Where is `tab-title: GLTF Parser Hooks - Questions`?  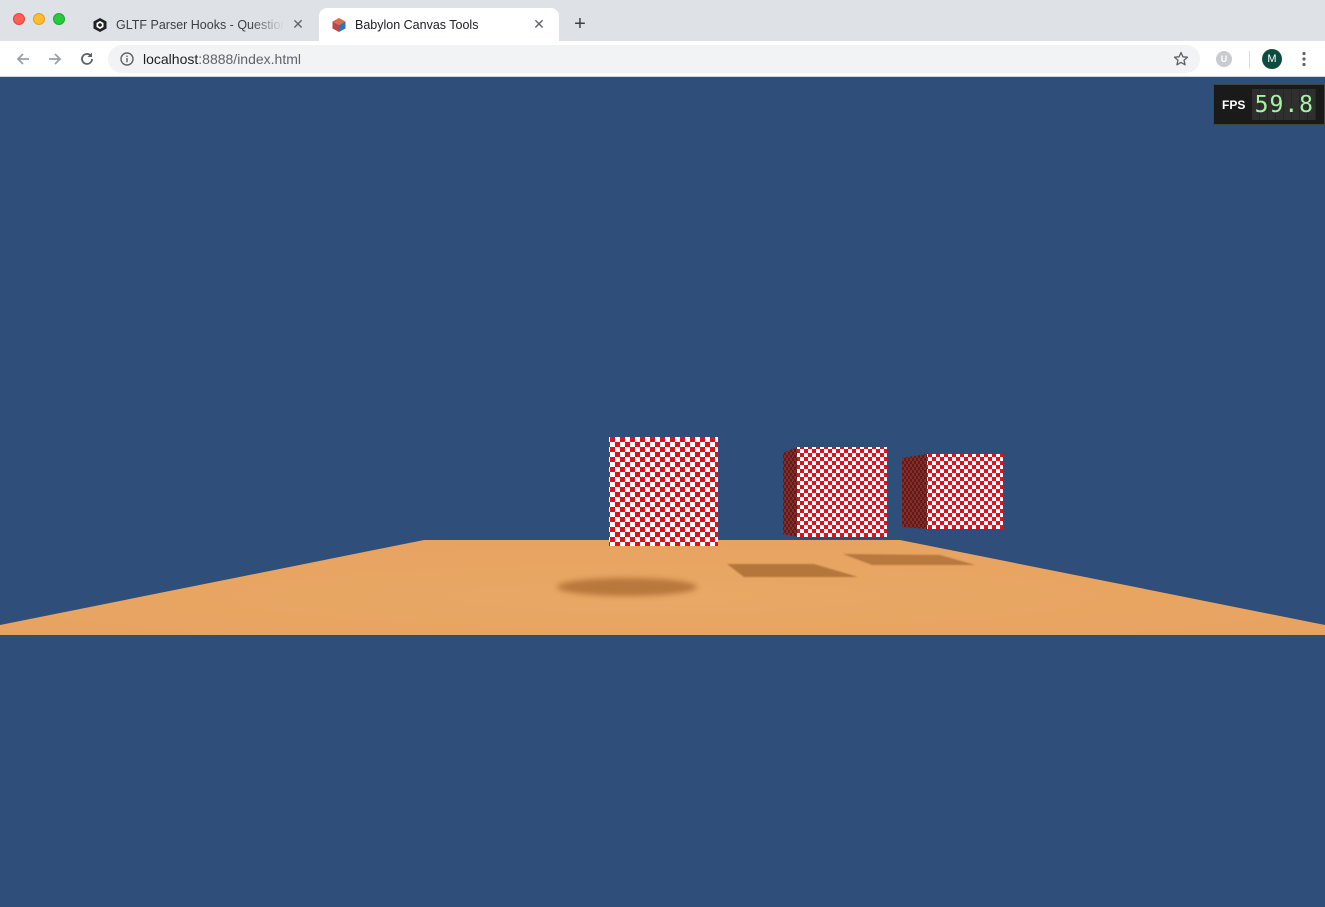
tab-title: GLTF Parser Hooks - Questions is located at coordinates (200, 24).